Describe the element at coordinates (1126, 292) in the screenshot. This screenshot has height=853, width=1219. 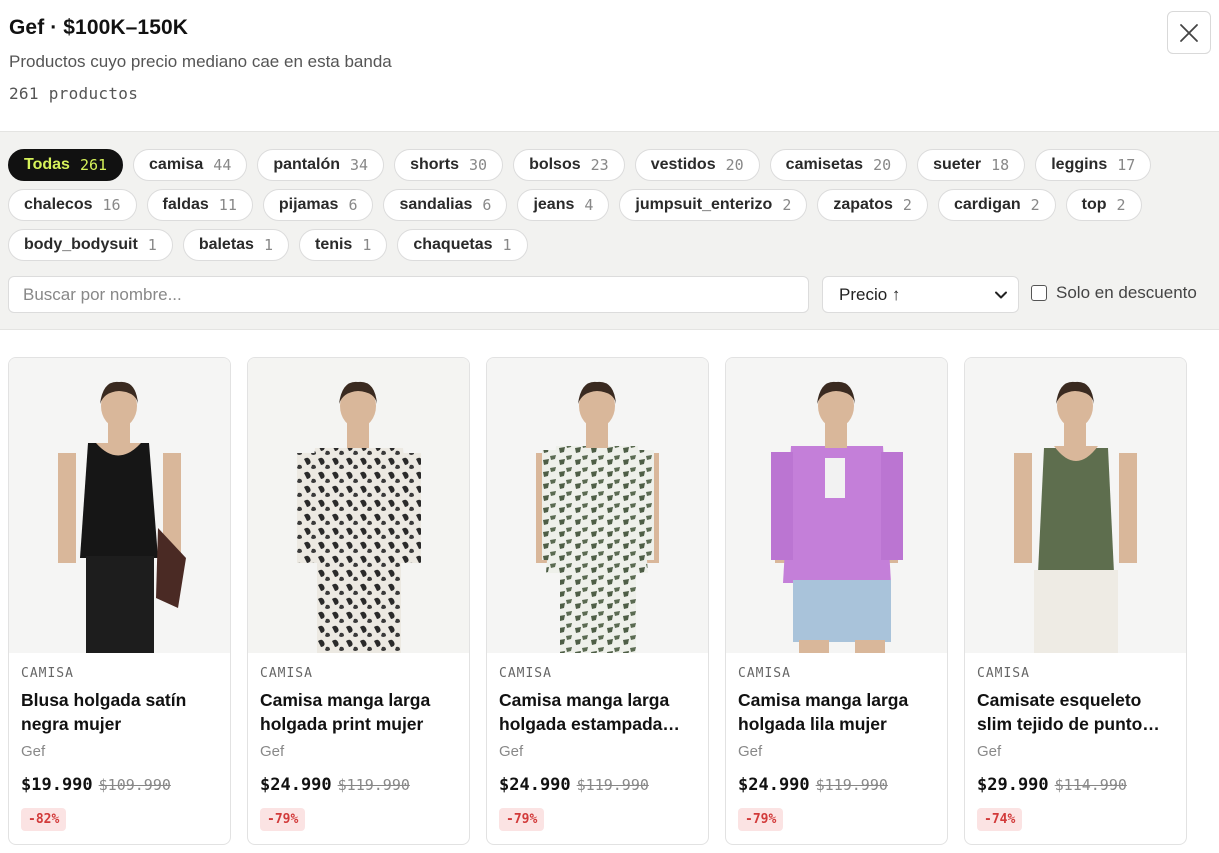
I see `discount-toggle-label: Solo en descuento` at that location.